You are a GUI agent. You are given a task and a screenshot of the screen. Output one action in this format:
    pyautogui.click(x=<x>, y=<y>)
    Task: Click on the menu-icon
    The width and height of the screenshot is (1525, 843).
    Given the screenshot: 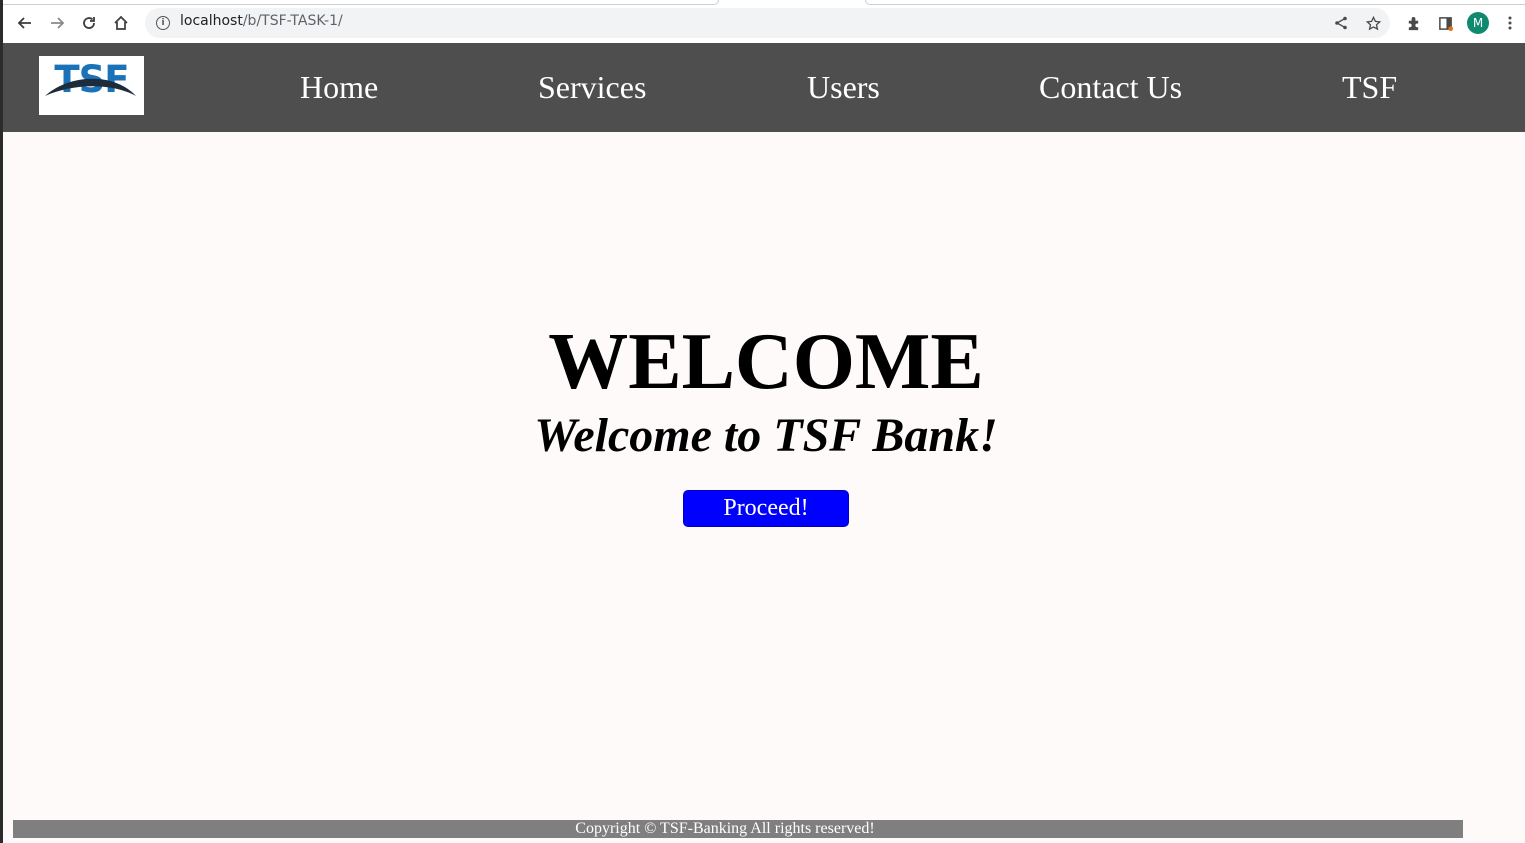 What is the action you would take?
    pyautogui.click(x=1510, y=23)
    